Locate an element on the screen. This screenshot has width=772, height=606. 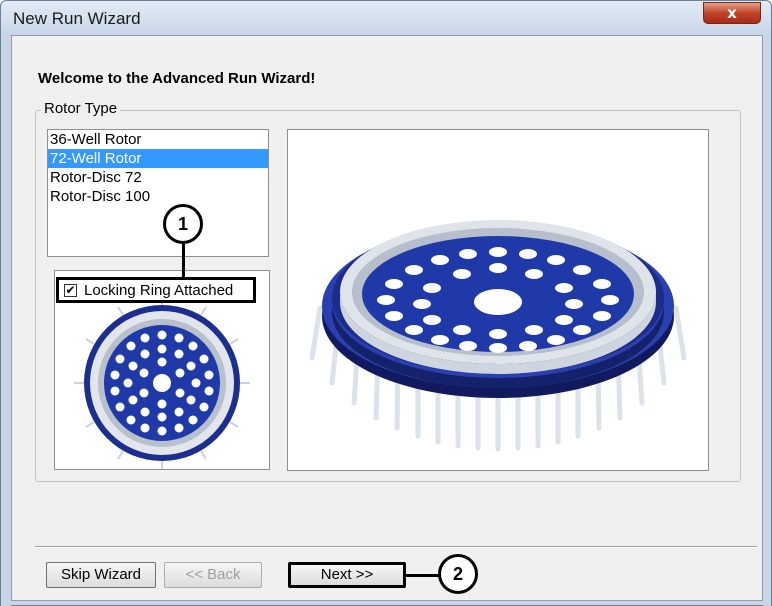
window-border-right is located at coordinates (767, 320).